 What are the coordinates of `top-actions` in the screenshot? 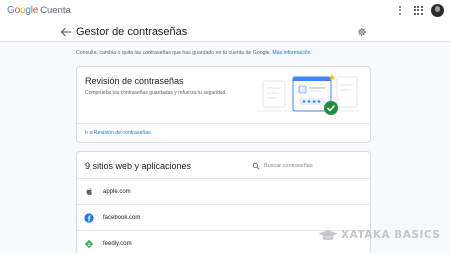 It's located at (419, 10).